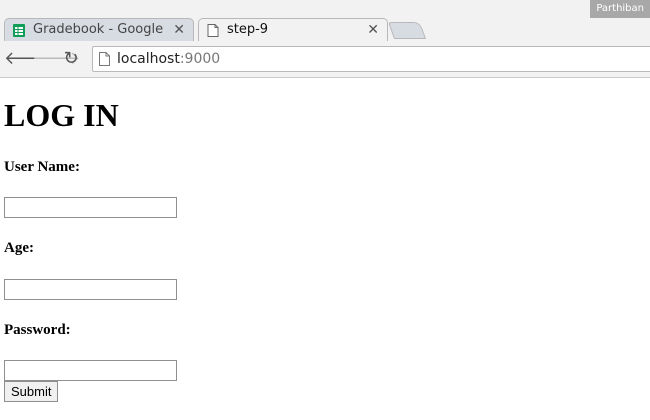 Image resolution: width=650 pixels, height=420 pixels. I want to click on age-label: Age:, so click(19, 248).